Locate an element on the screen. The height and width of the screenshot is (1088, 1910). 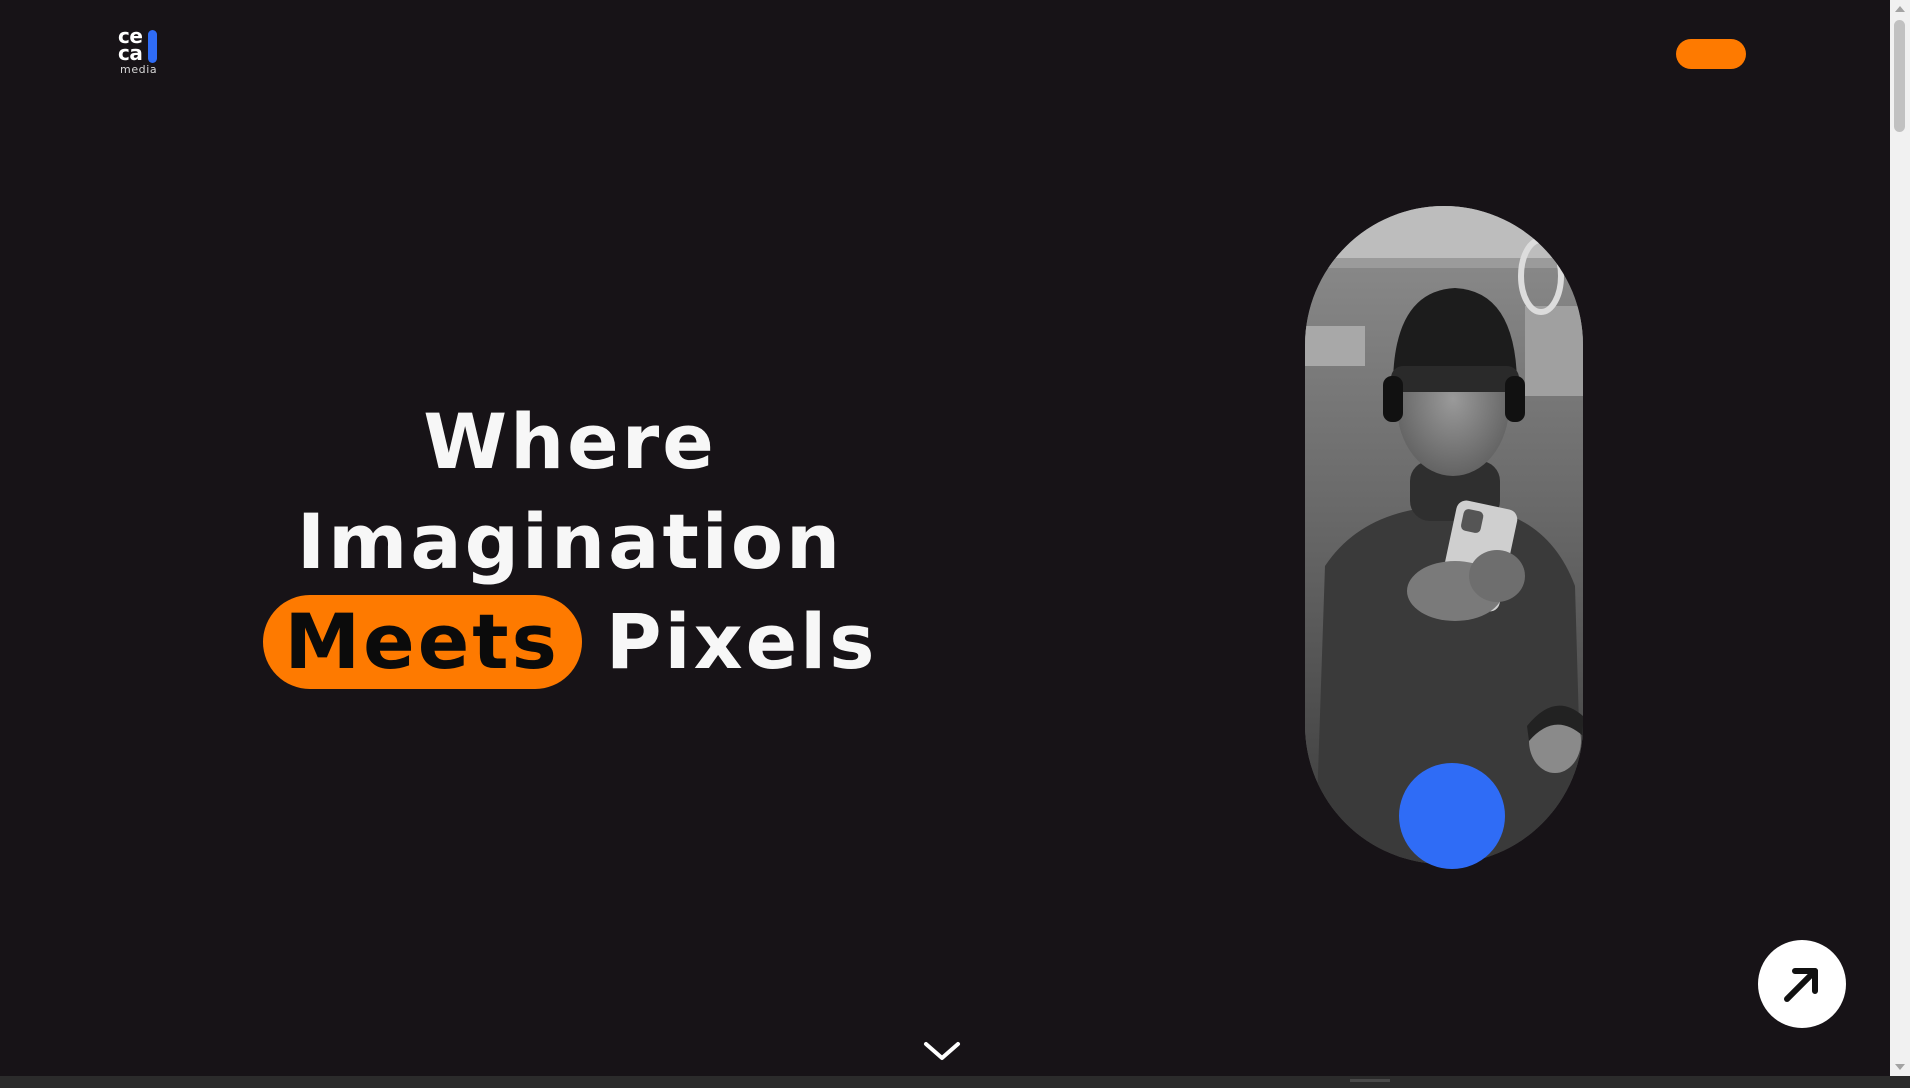
logo: ce ca media is located at coordinates (141, 51).